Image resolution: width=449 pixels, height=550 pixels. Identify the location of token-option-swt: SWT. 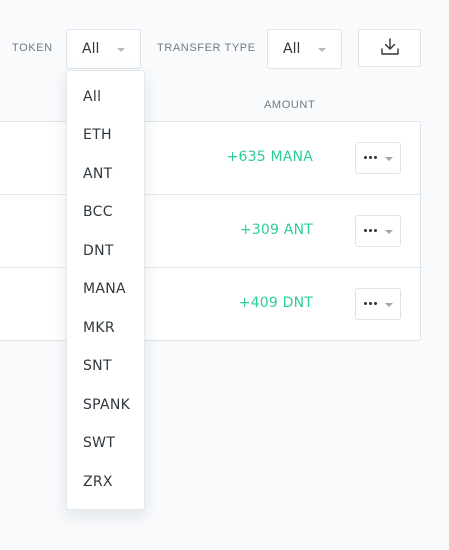
(99, 443).